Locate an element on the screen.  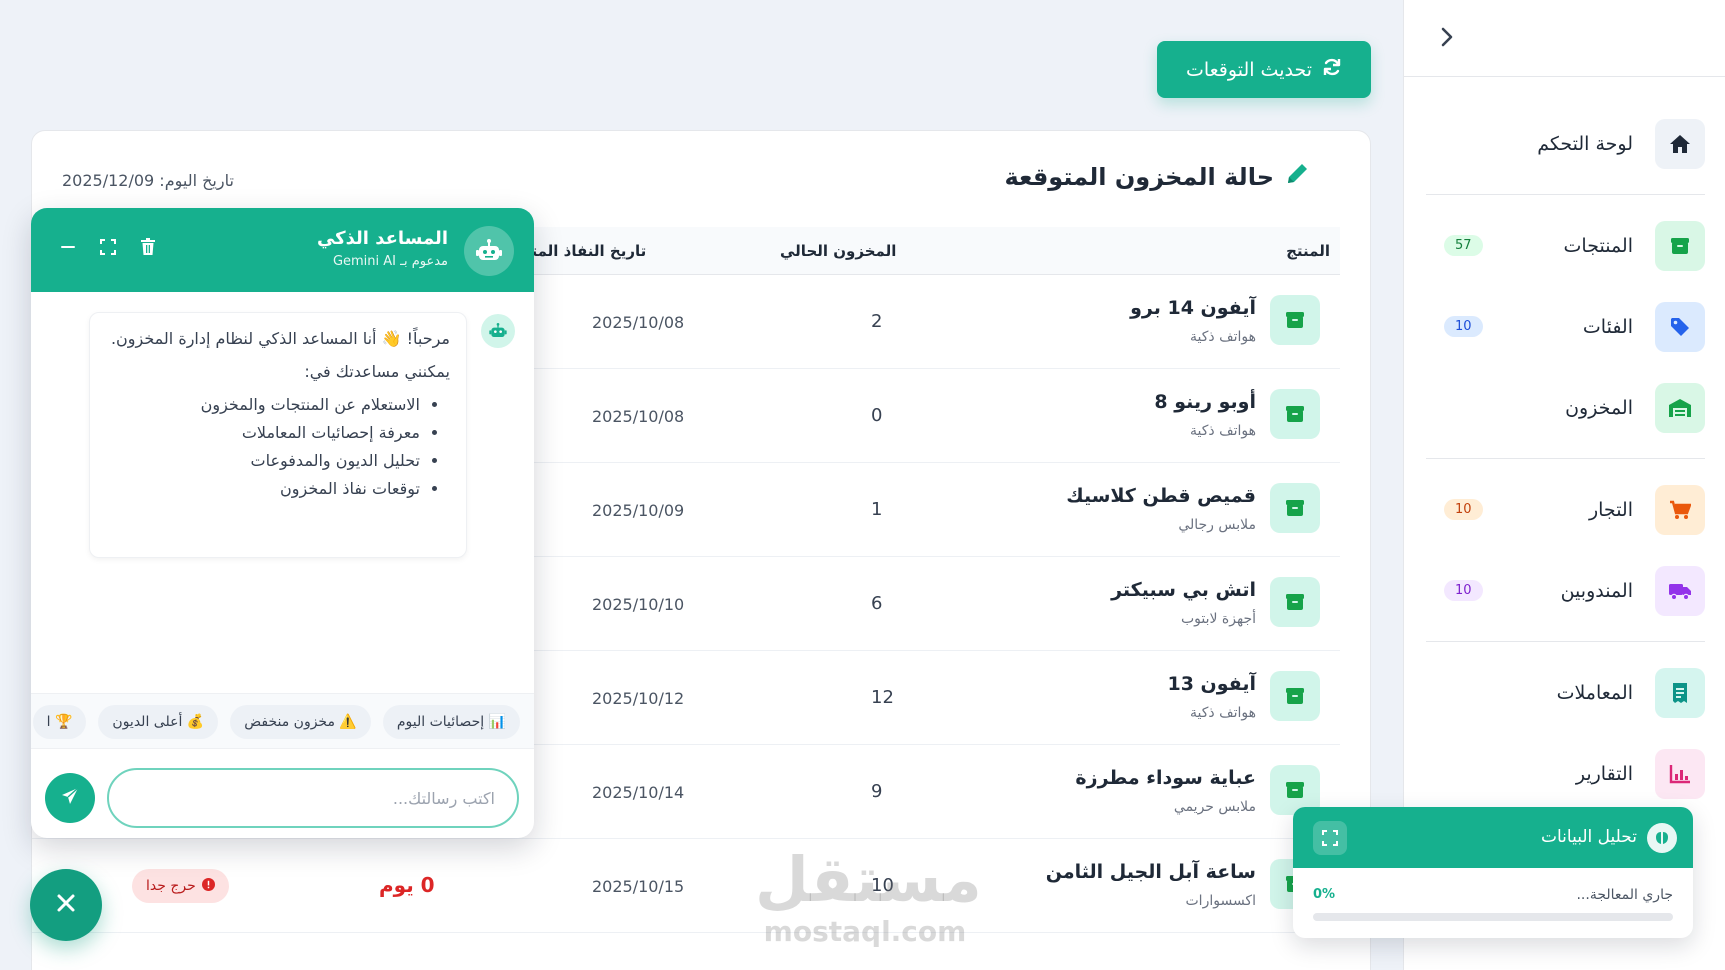
list-item: تحليل الديون والمدفوعات is located at coordinates (263, 460).